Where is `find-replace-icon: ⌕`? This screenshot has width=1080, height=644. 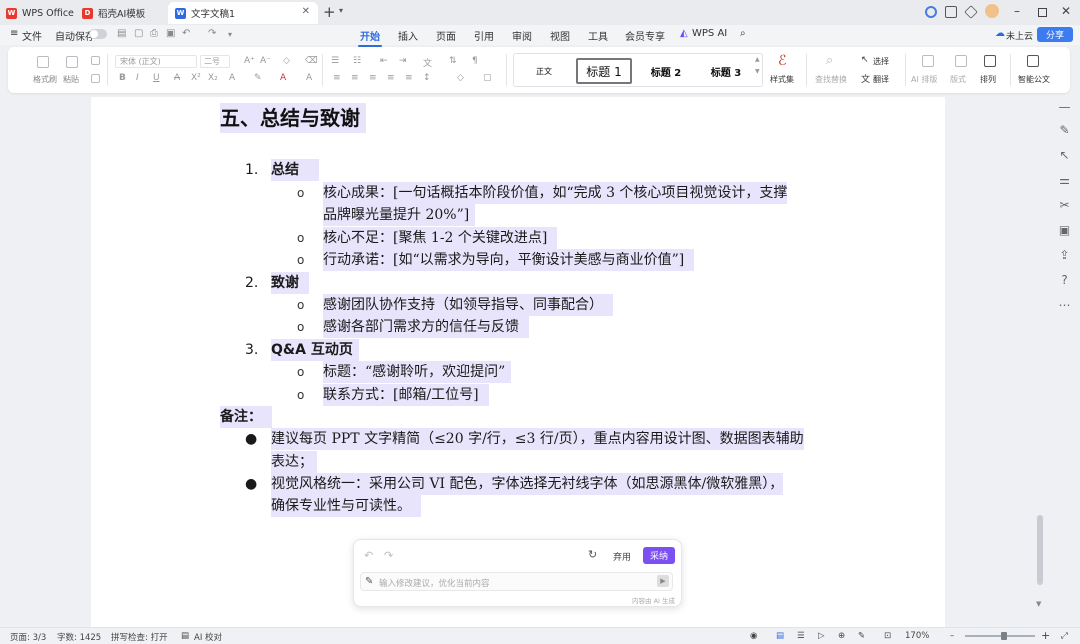
find-replace-icon: ⌕ is located at coordinates (829, 60).